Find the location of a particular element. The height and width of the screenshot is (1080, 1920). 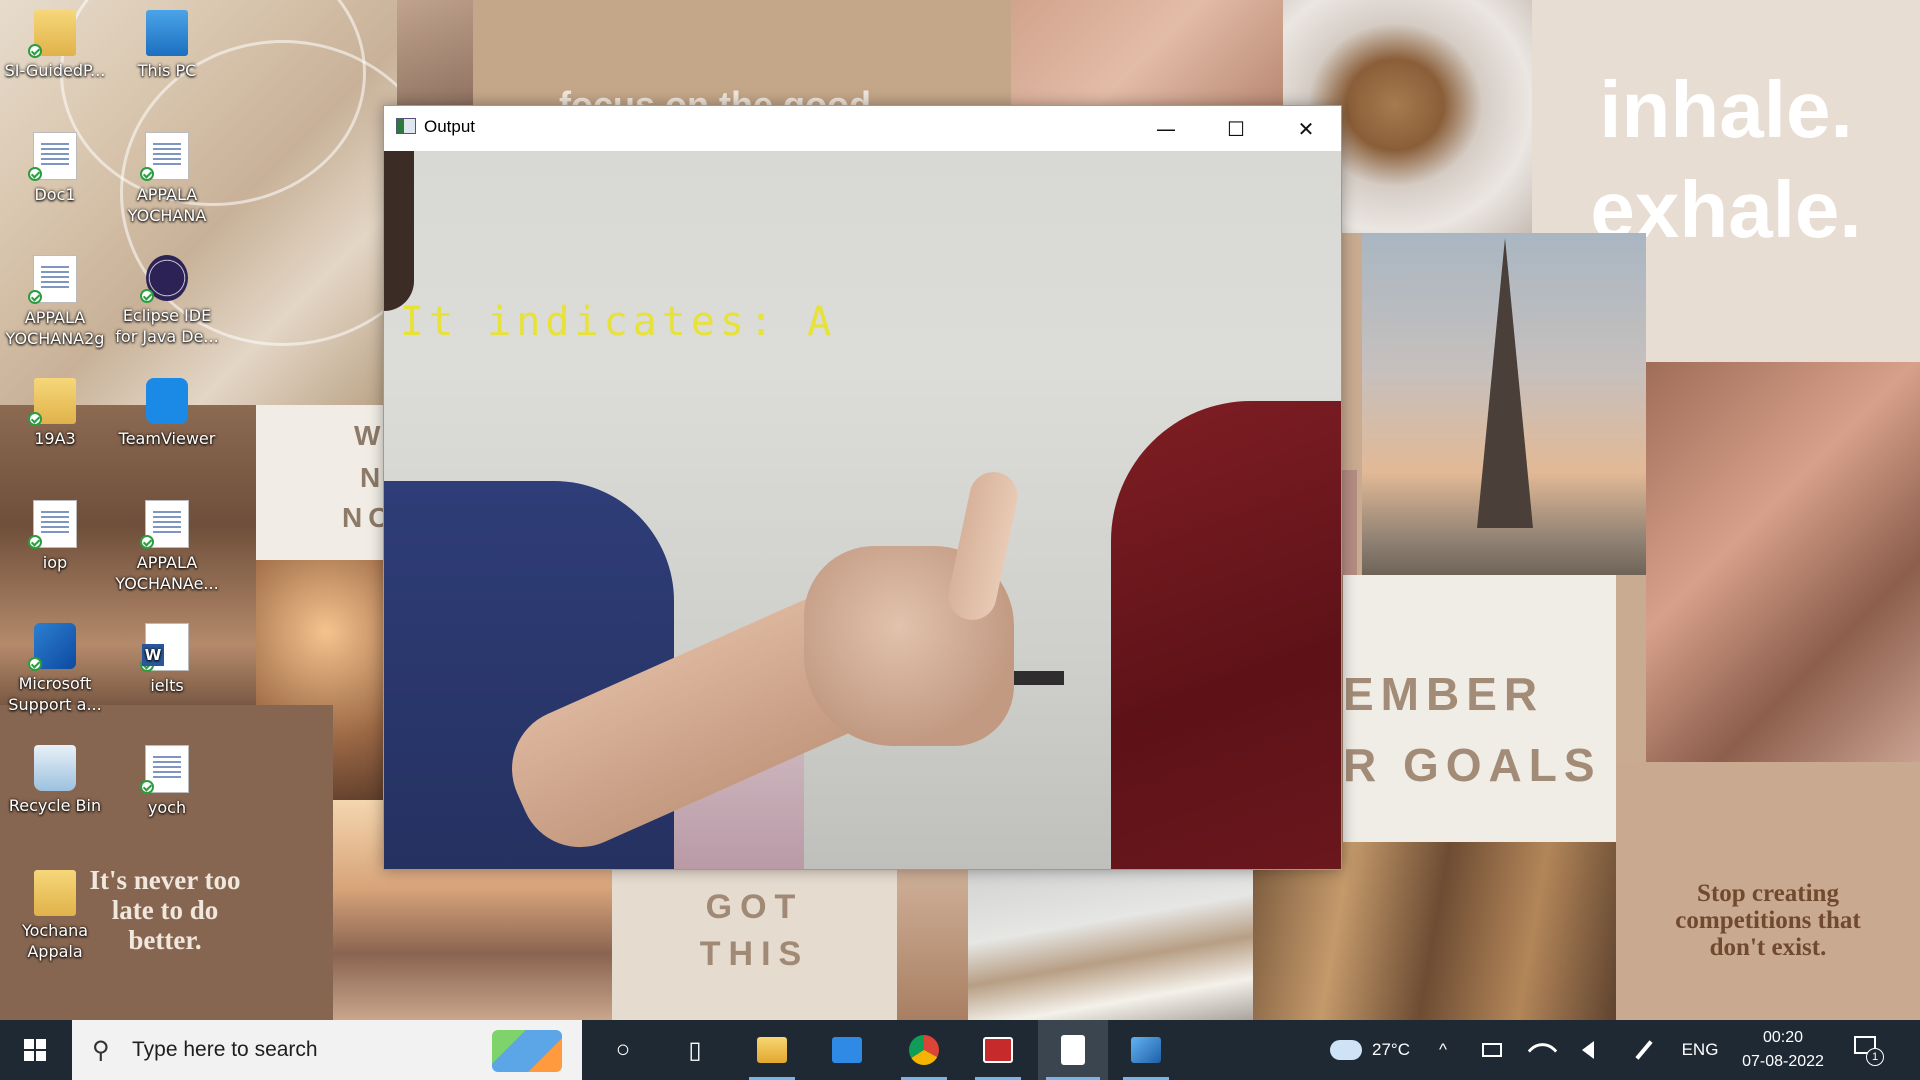

action-center-button: 1 is located at coordinates (1868, 1050).